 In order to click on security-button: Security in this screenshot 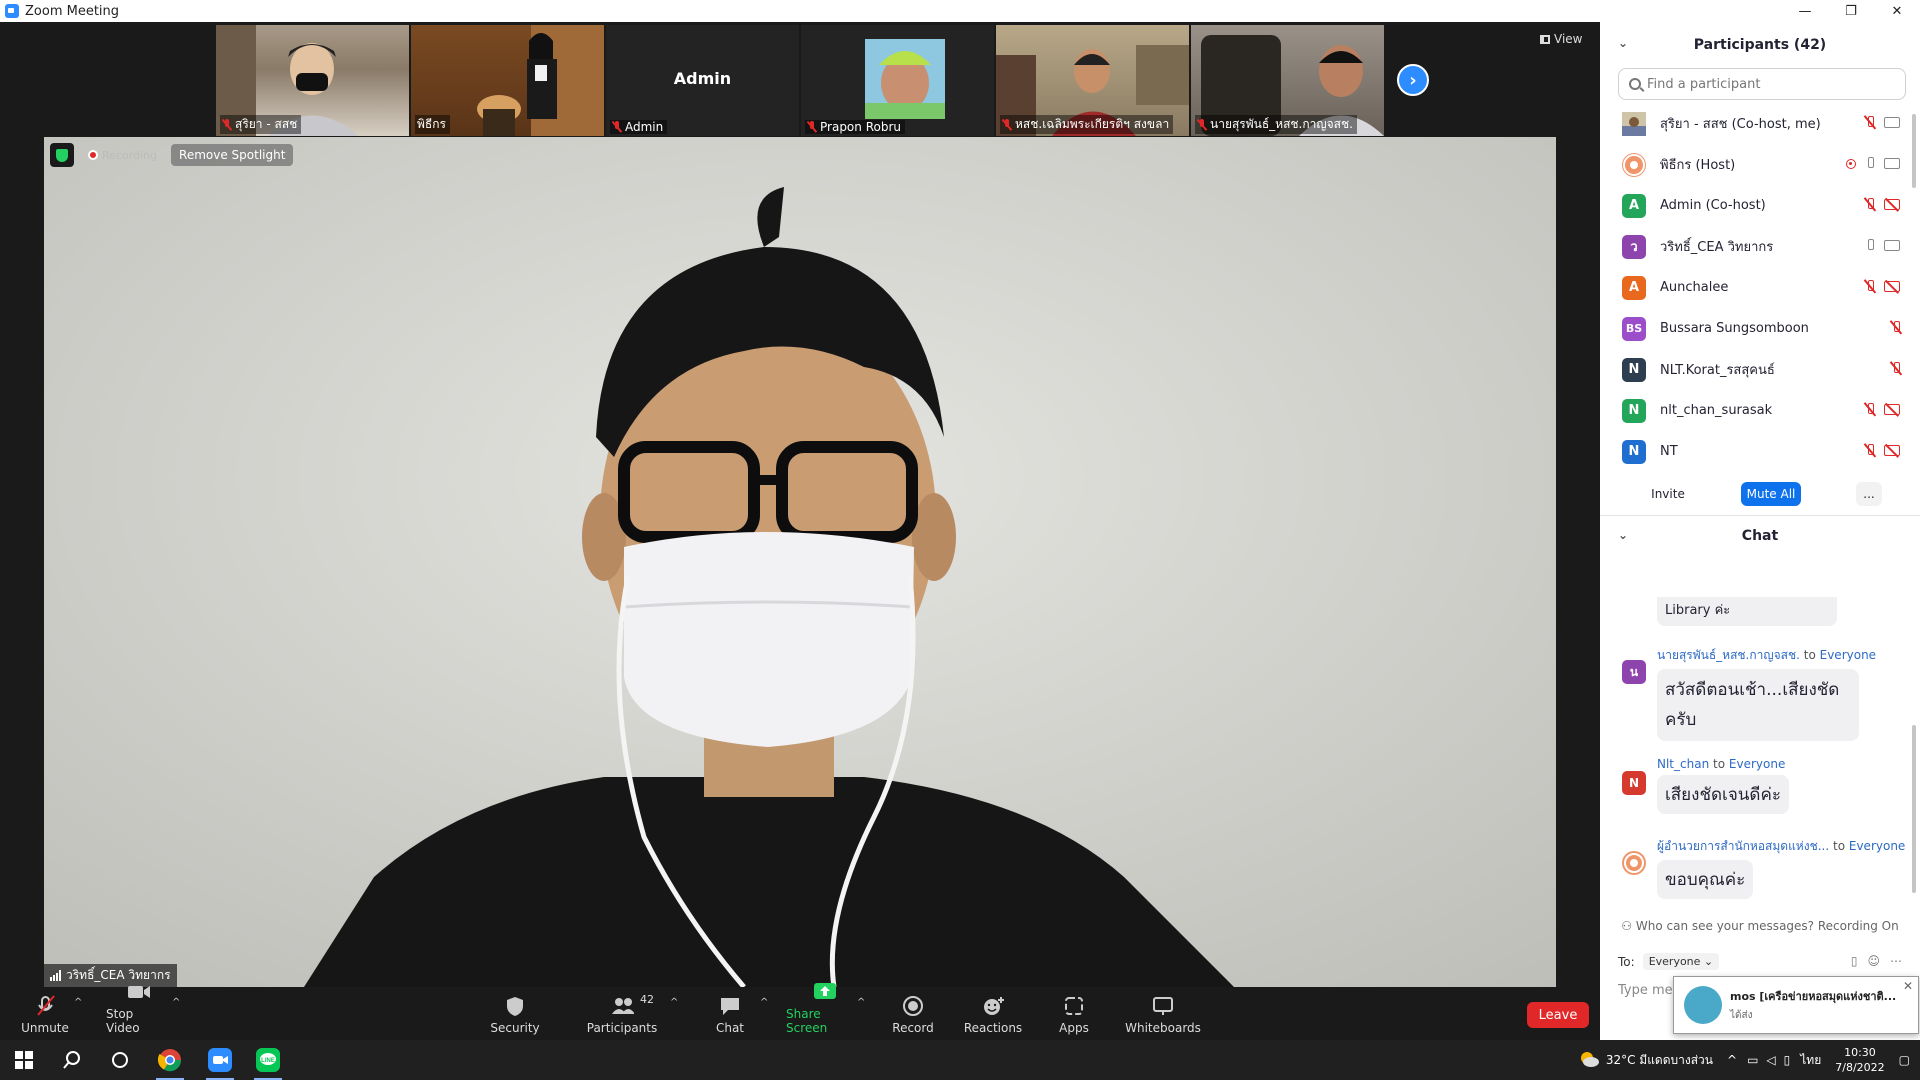, I will do `click(515, 1014)`.